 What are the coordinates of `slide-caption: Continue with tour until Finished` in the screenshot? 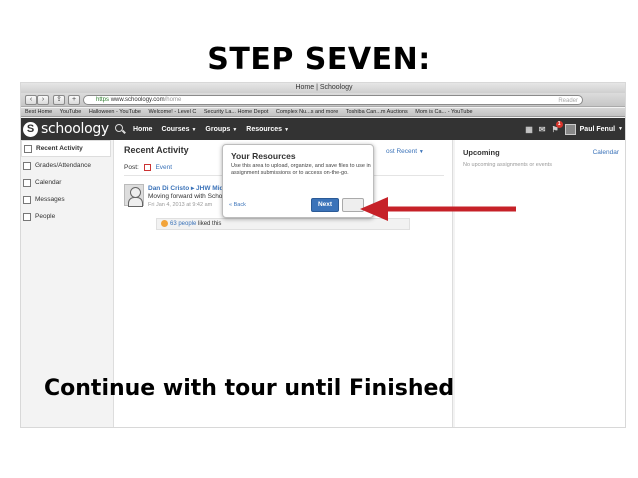 It's located at (249, 388).